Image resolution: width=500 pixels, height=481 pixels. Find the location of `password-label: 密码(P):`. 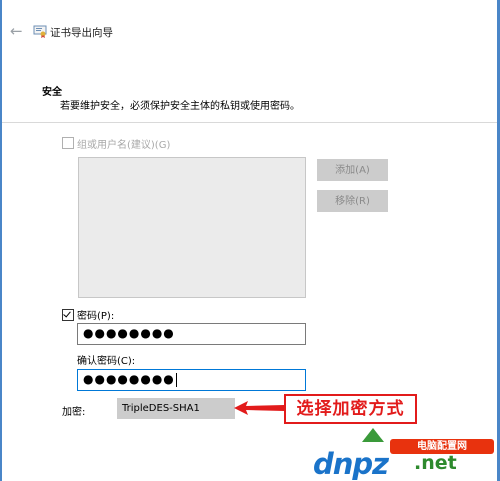

password-label: 密码(P): is located at coordinates (96, 316).